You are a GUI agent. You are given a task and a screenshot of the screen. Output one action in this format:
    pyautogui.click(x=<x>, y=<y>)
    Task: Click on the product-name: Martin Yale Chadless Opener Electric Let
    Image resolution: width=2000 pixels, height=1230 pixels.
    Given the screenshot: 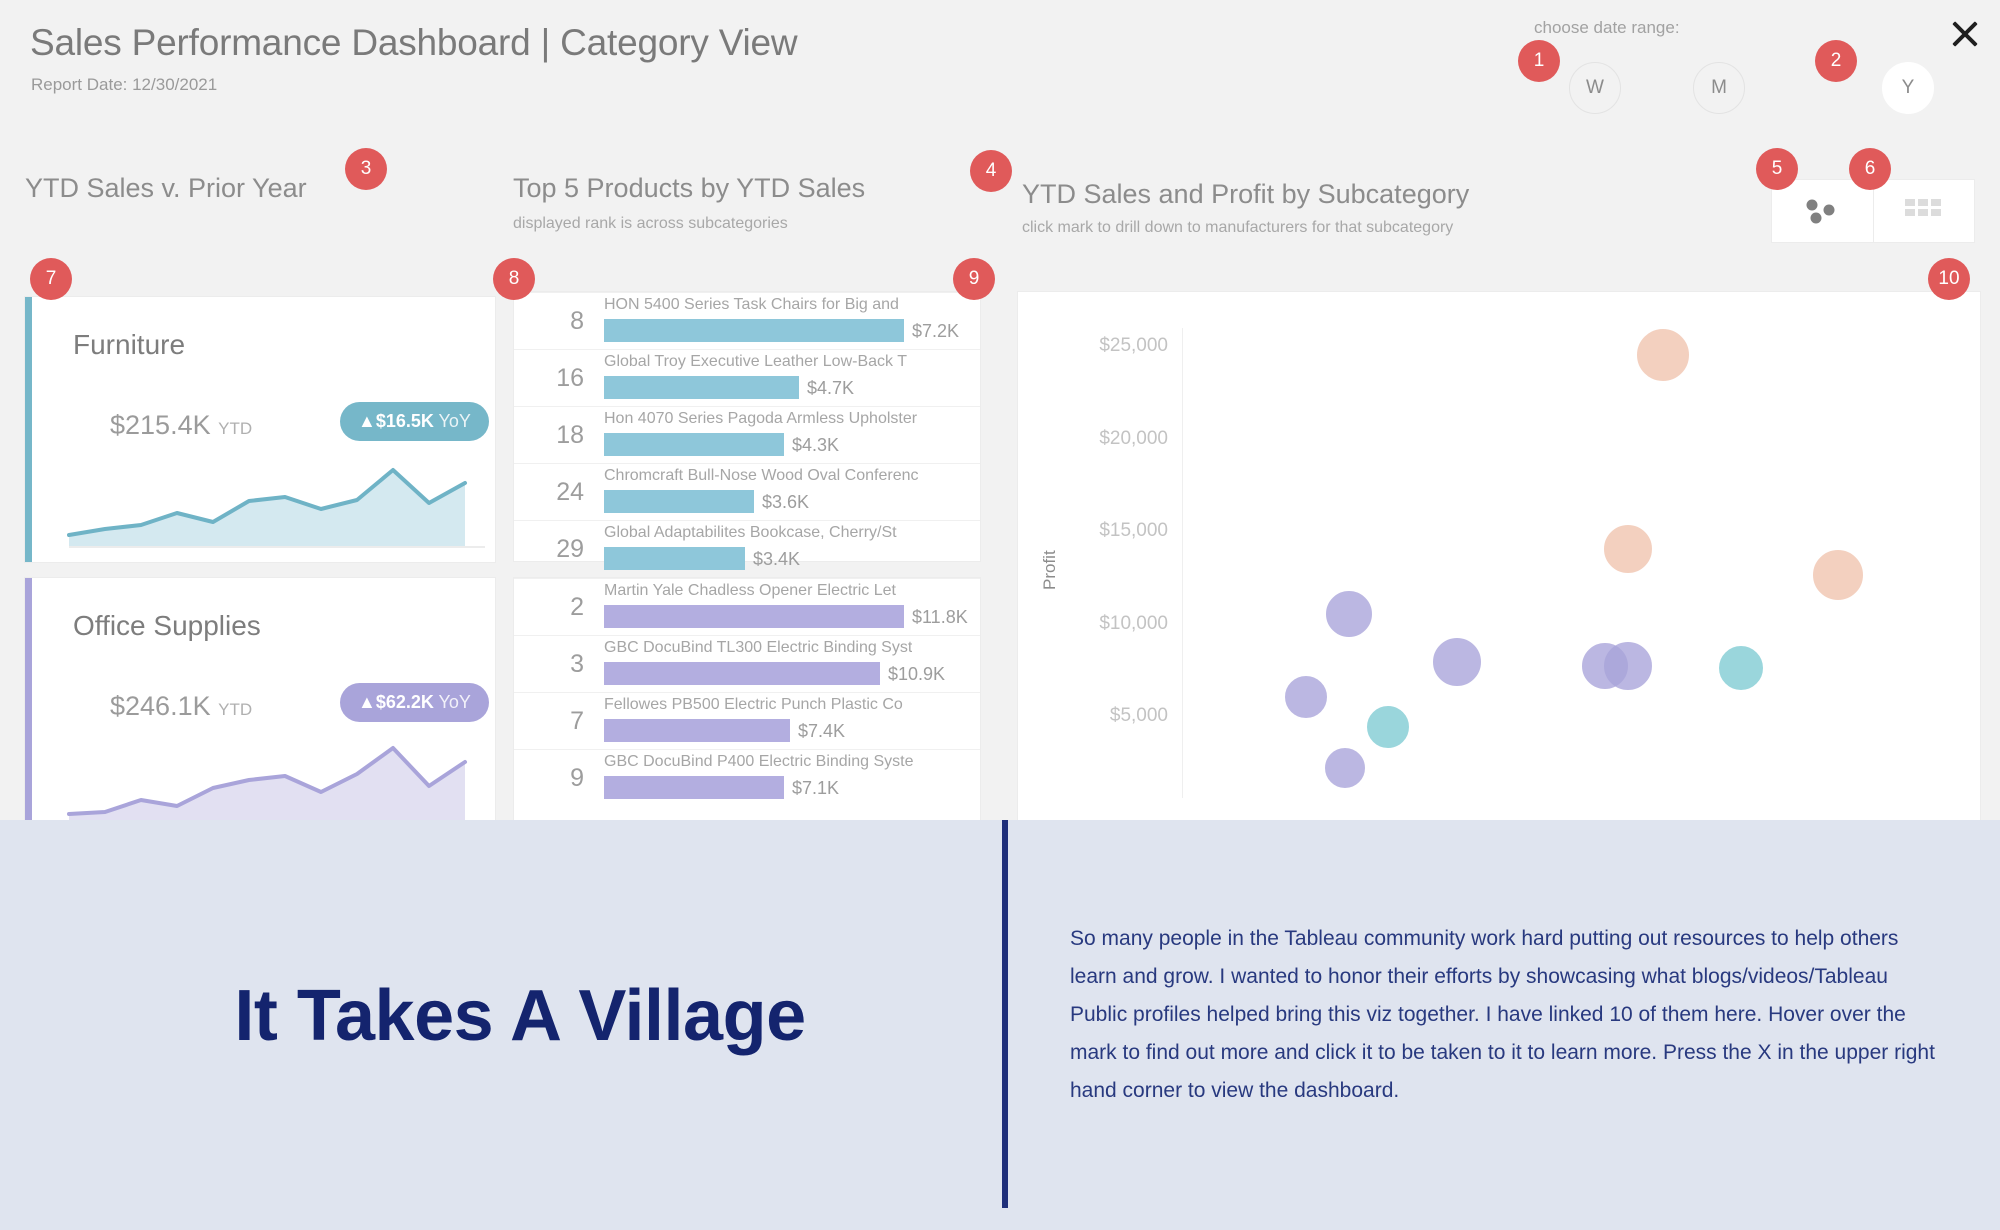 What is the action you would take?
    pyautogui.click(x=750, y=590)
    